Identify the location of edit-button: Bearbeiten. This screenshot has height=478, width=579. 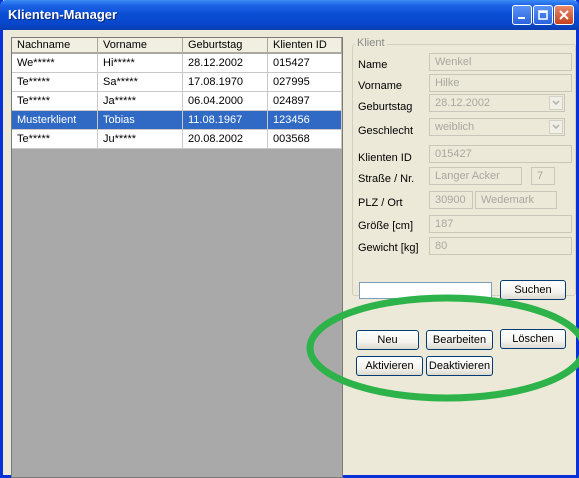
(459, 340).